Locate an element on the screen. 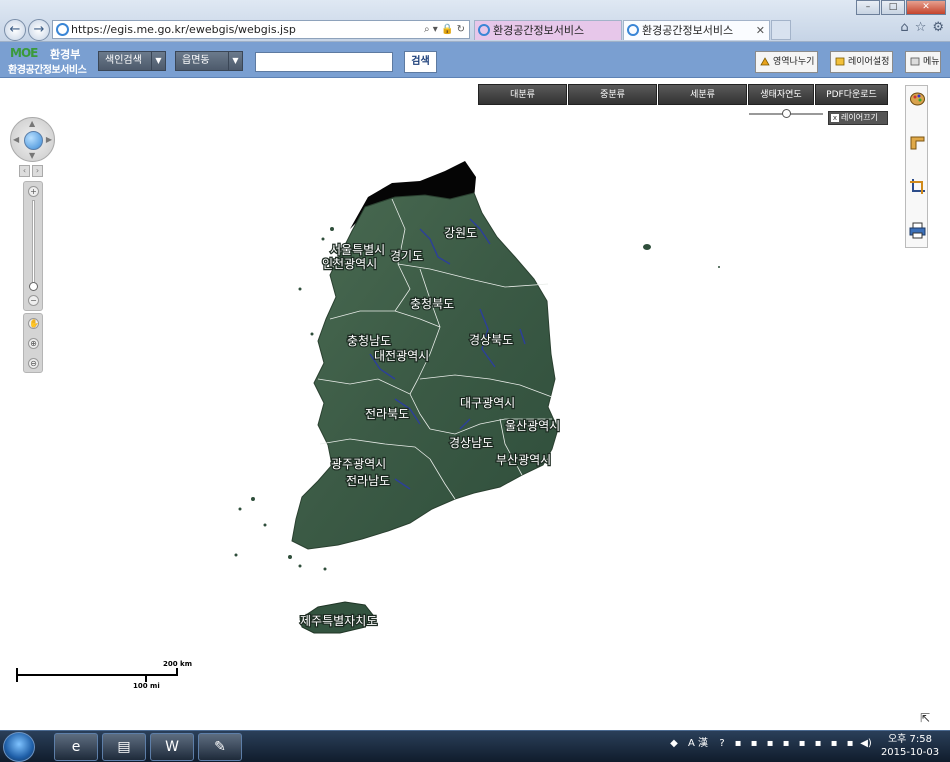 The height and width of the screenshot is (762, 950). back-button: ← is located at coordinates (15, 30).